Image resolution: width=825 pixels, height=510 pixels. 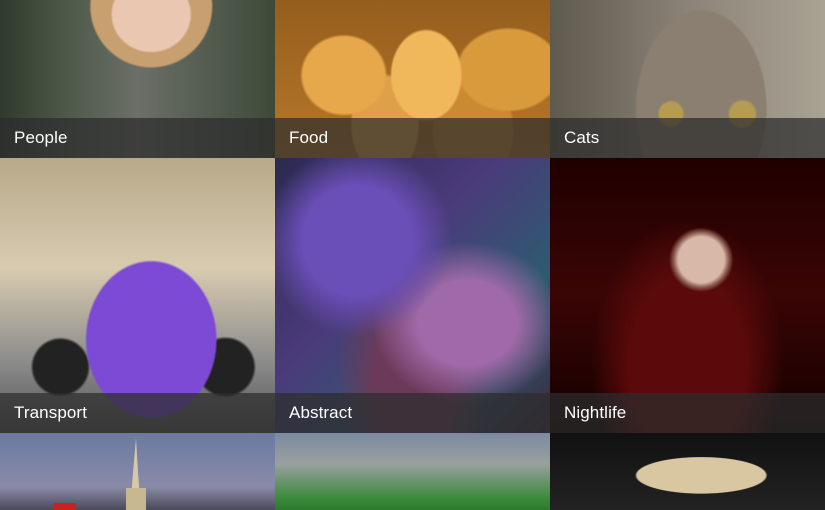 What do you see at coordinates (137, 79) in the screenshot?
I see `category-tile-people: People` at bounding box center [137, 79].